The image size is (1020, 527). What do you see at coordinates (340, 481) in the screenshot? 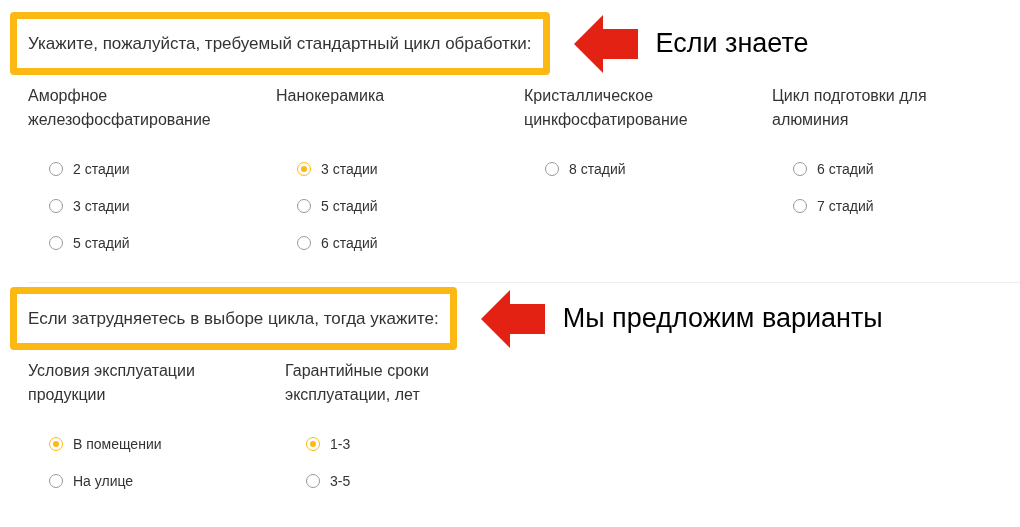
I see `option-label: 3-5` at bounding box center [340, 481].